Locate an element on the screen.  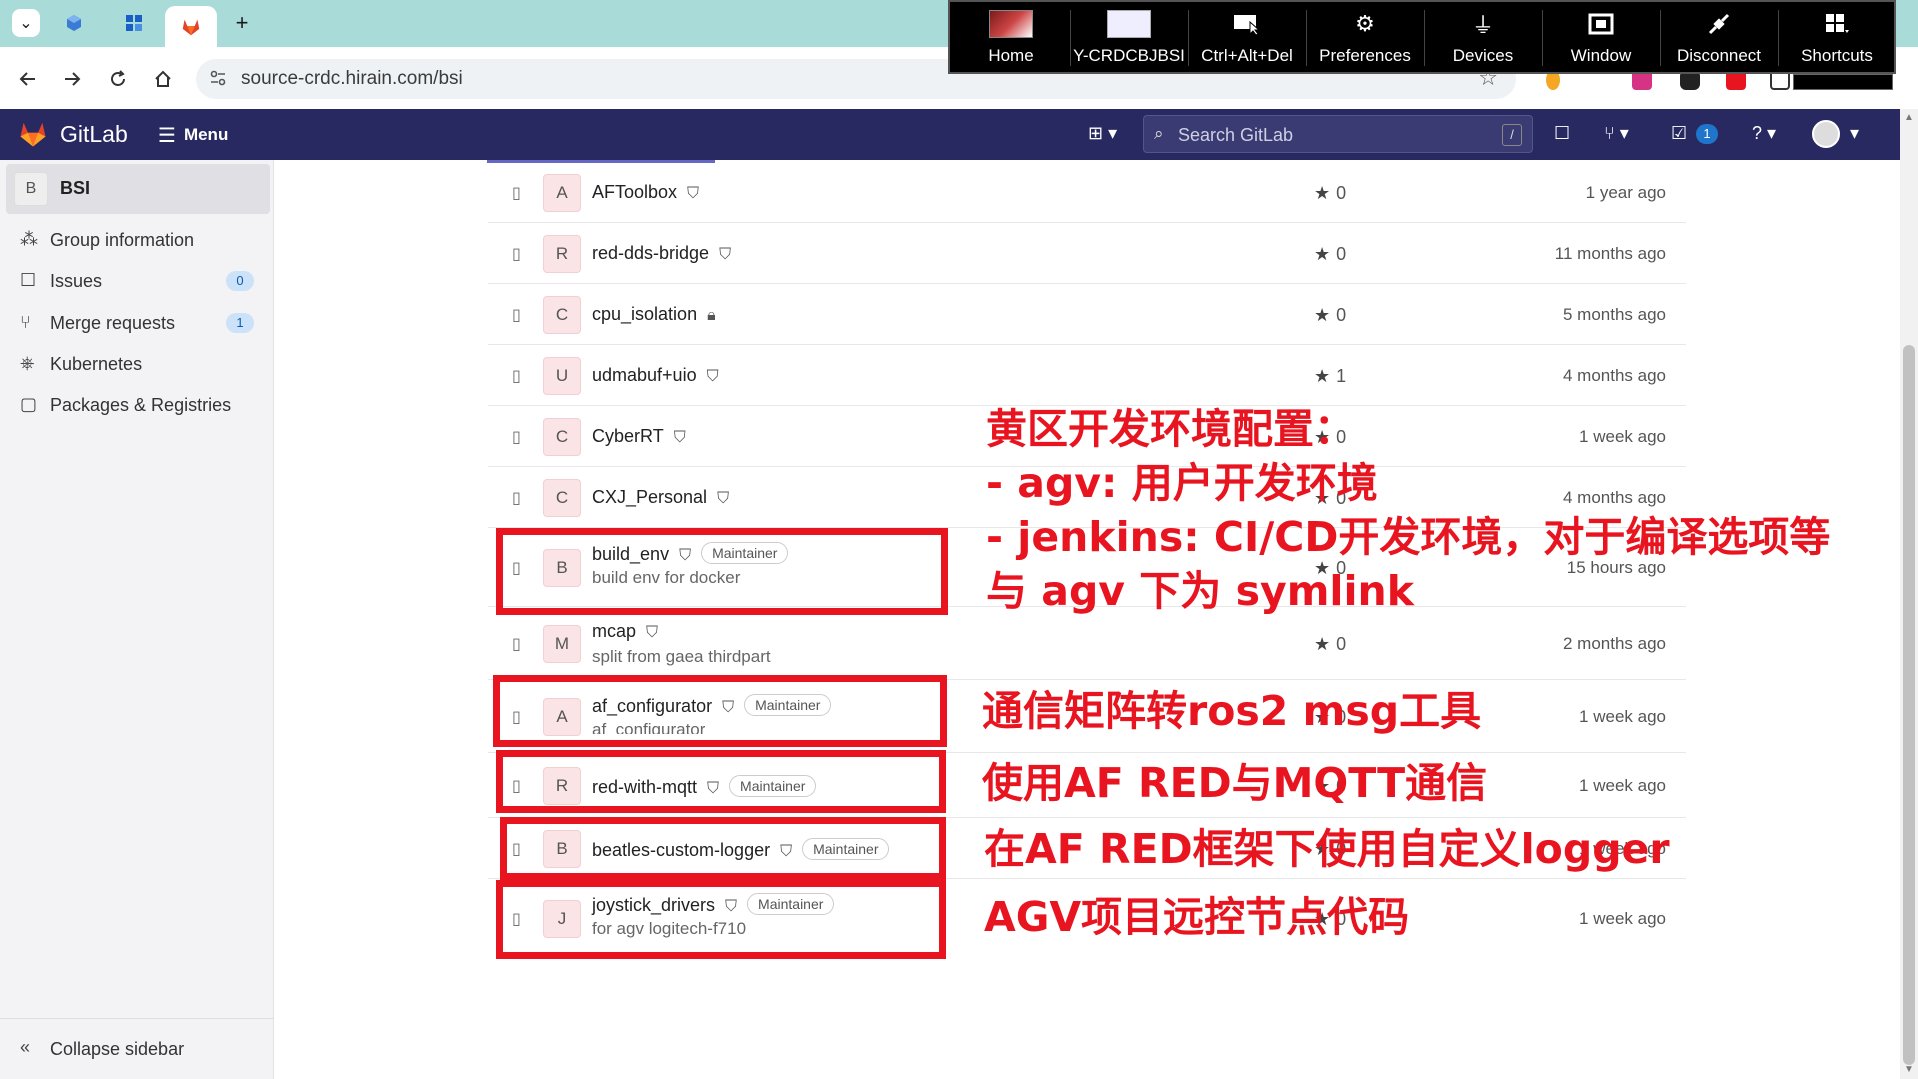
tab-gitlab is located at coordinates (191, 26).